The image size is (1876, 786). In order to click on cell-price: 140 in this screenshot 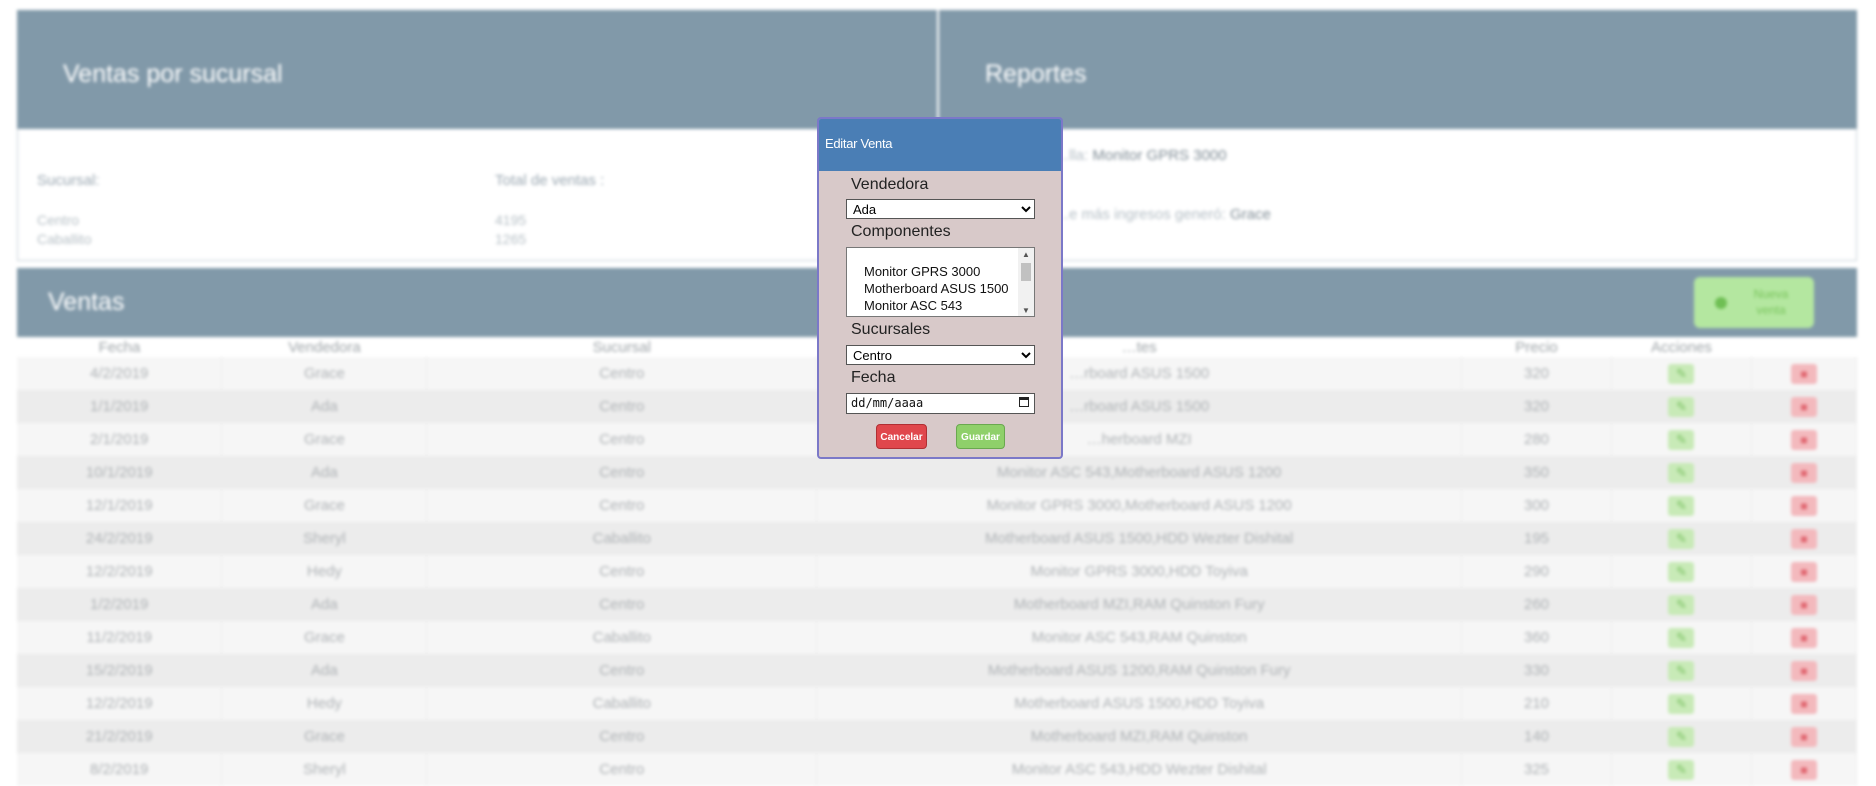, I will do `click(1536, 736)`.